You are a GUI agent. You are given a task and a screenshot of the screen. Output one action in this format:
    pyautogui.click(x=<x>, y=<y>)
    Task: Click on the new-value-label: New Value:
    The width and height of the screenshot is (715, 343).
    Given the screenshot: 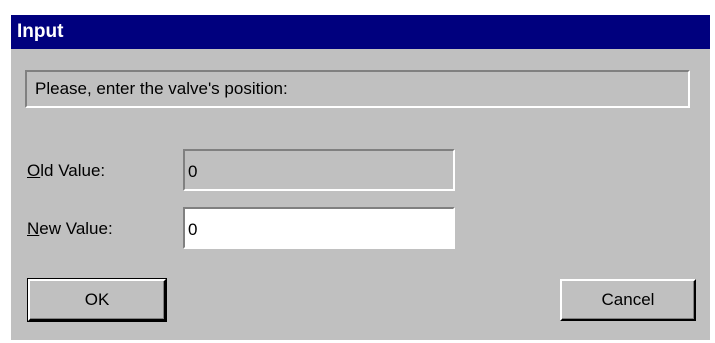 What is the action you would take?
    pyautogui.click(x=70, y=229)
    